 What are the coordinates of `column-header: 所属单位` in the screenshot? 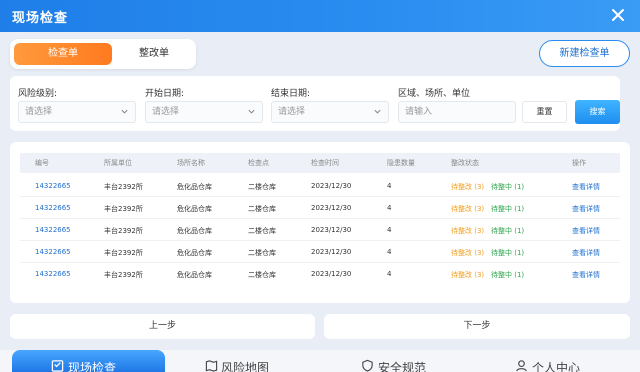 It's located at (118, 163).